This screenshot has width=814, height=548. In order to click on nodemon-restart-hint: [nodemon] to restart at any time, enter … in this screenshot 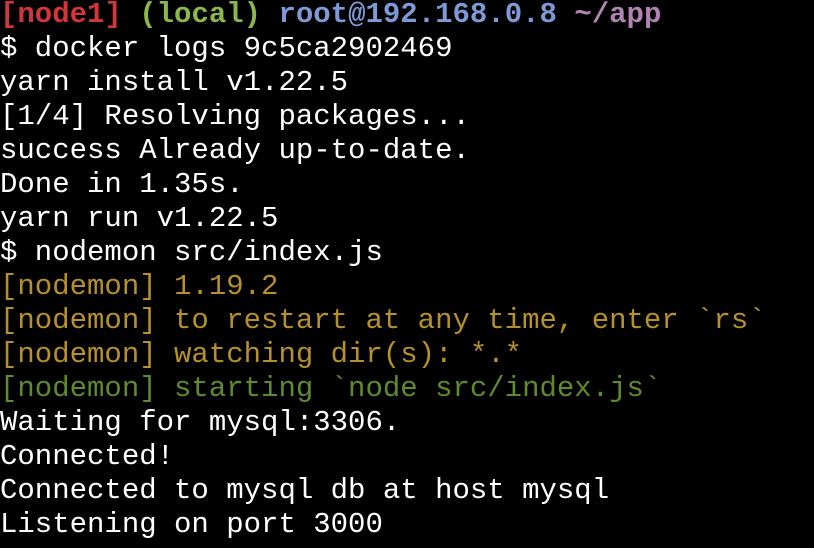, I will do `click(383, 320)`.